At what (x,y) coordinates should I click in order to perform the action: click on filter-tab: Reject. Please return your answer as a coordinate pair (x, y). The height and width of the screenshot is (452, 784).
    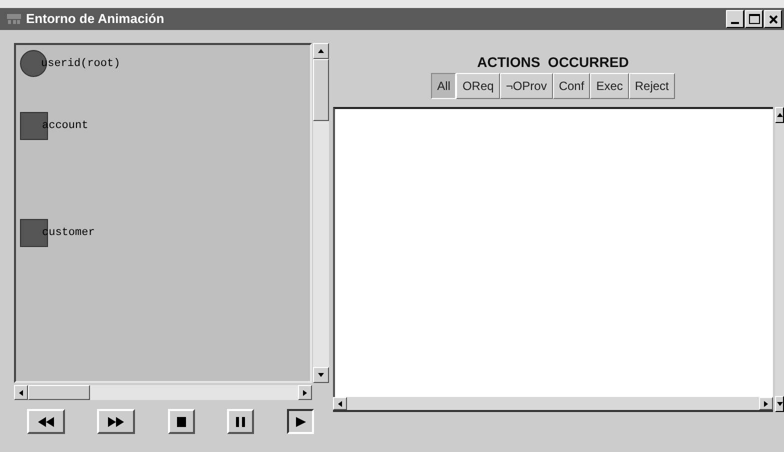
    Looking at the image, I should click on (651, 86).